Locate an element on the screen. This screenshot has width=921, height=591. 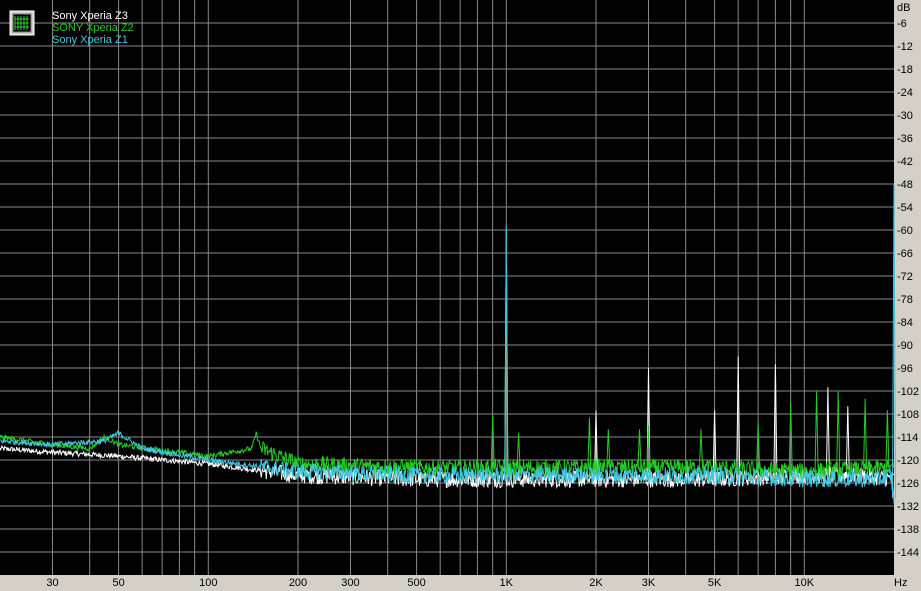
x-axis: 30 50 100 200 300 500 1K 2K 3K 5K 10K Hz is located at coordinates (476, 583).